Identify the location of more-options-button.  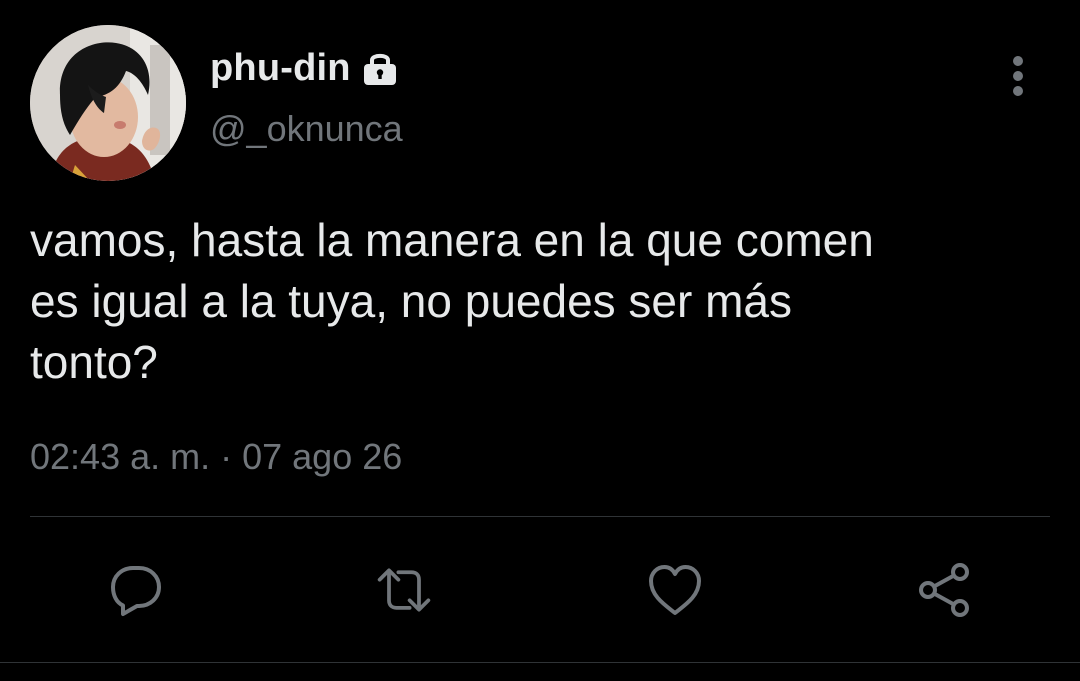
(1018, 76).